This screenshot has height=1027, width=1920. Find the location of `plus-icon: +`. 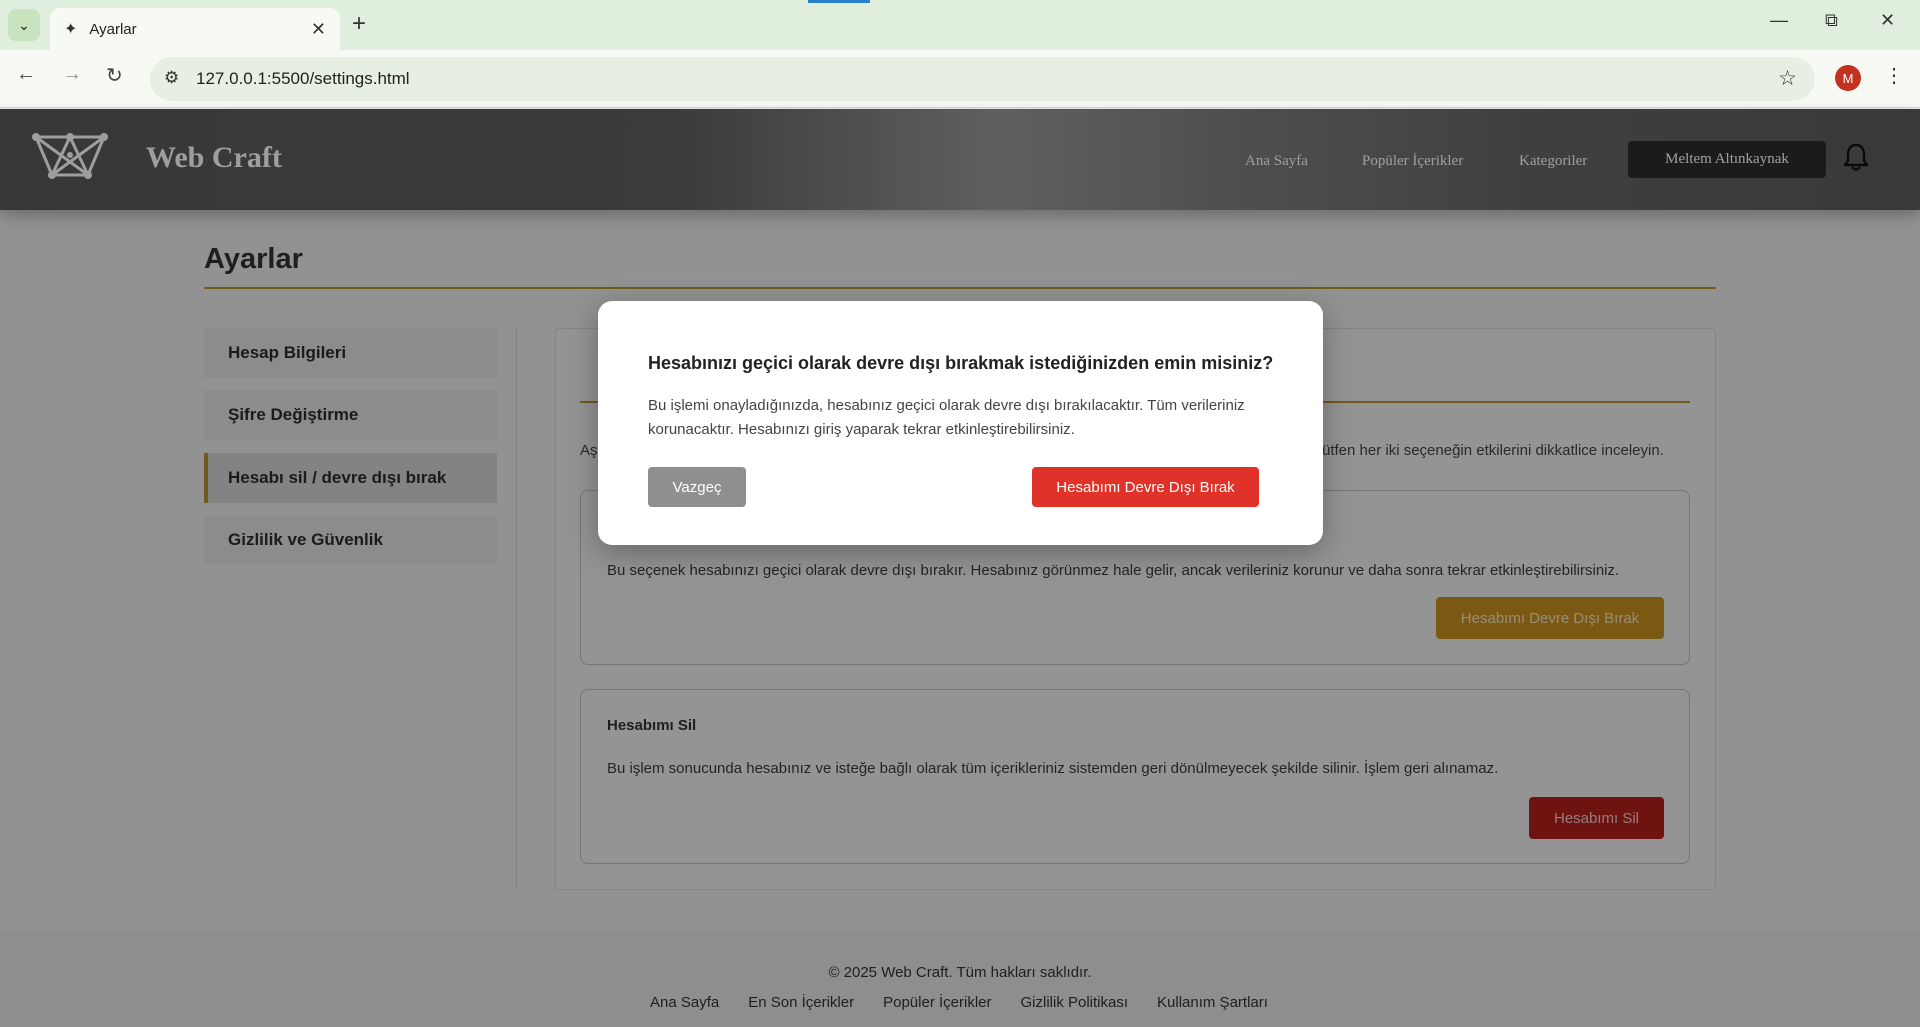

plus-icon: + is located at coordinates (359, 24).